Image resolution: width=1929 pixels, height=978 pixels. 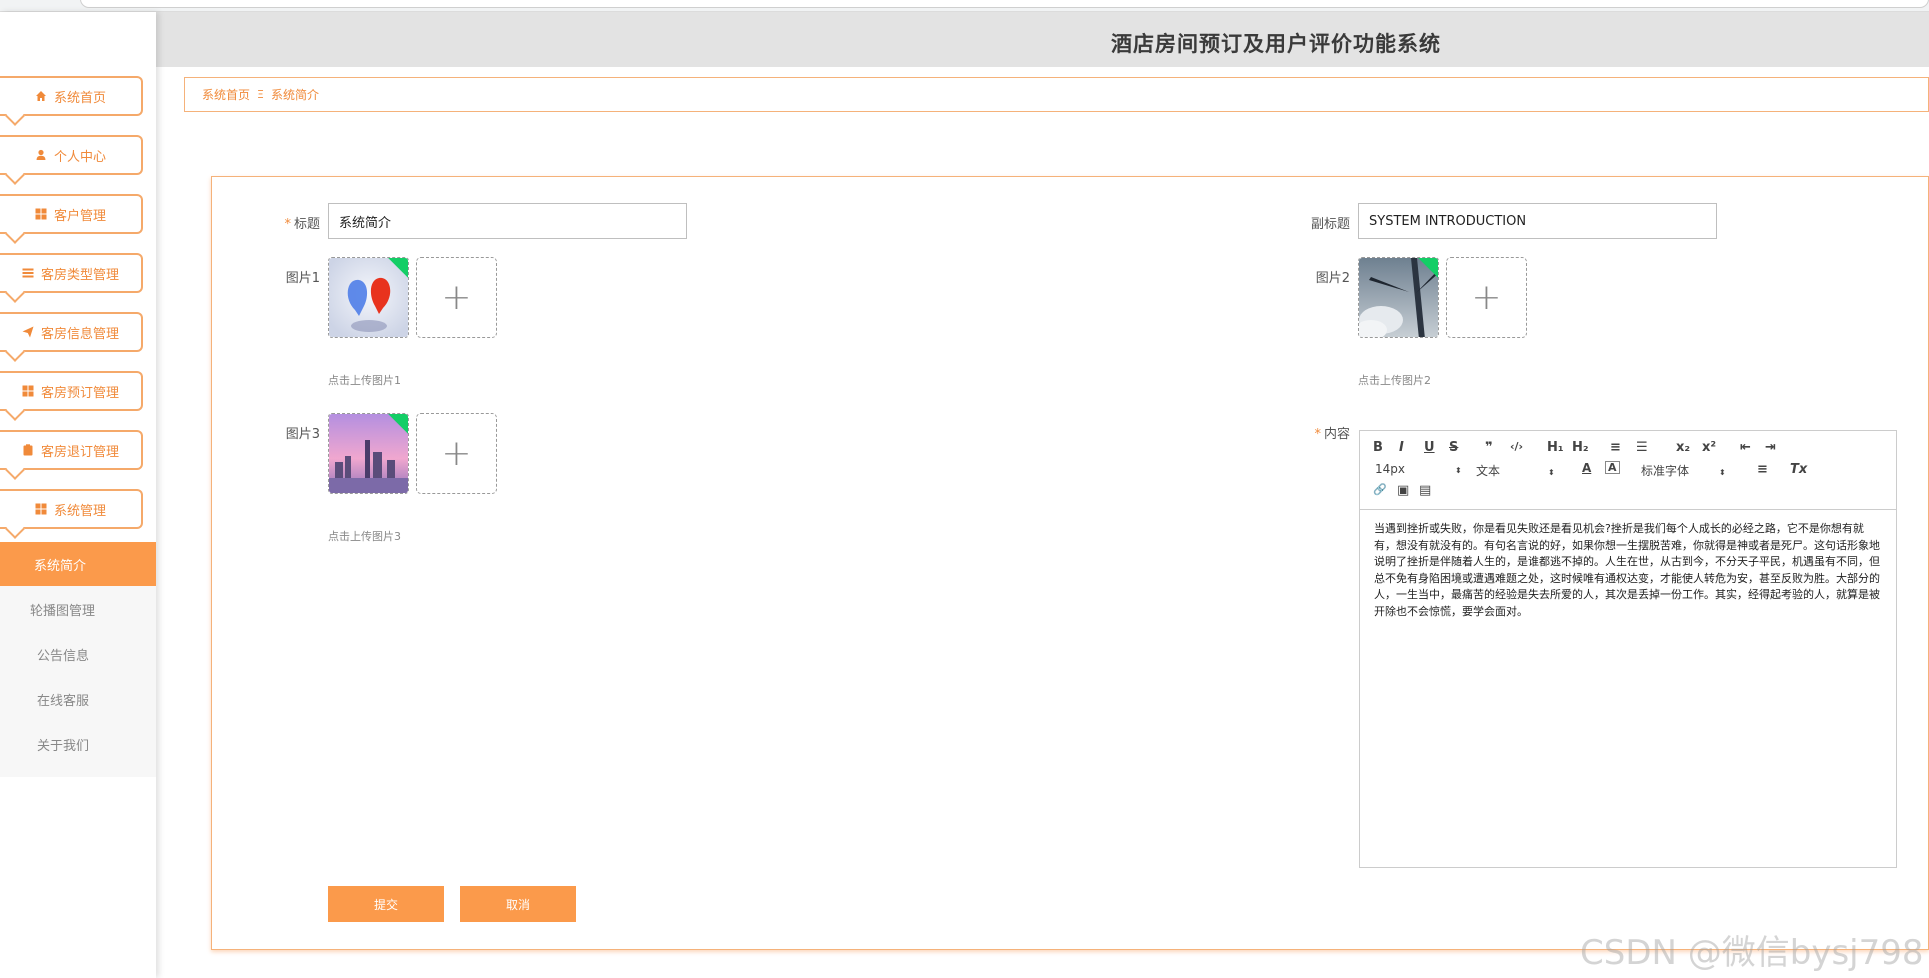 I want to click on link-icon: 🔗, so click(x=1380, y=489).